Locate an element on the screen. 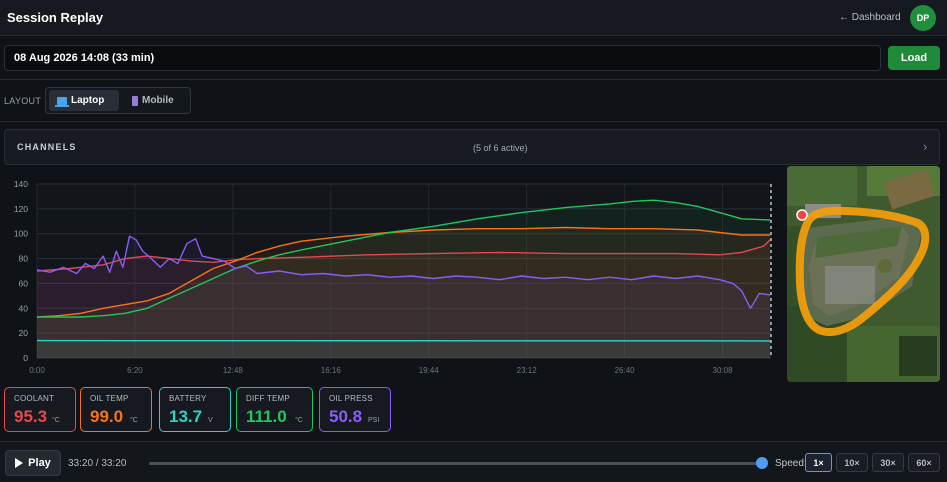 The image size is (947, 482). play-label: Play is located at coordinates (39, 463).